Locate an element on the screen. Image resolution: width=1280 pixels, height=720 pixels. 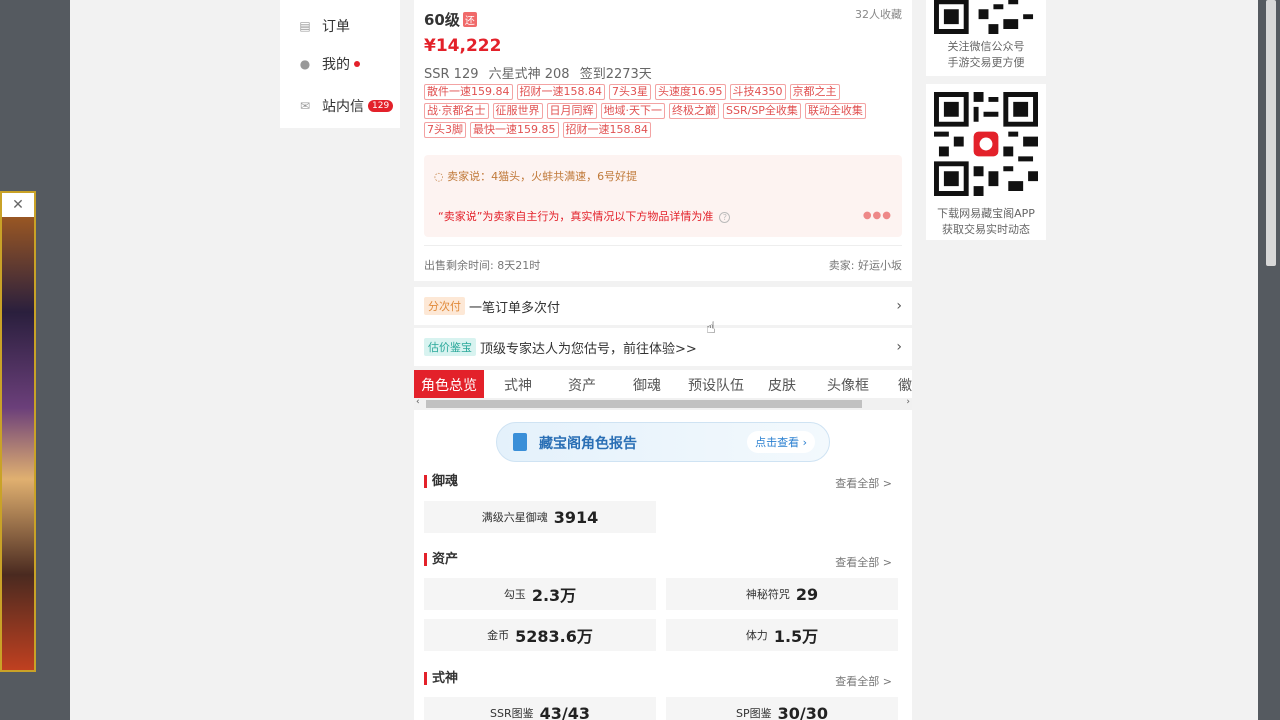
stat-value: 2.3万 is located at coordinates (554, 595).